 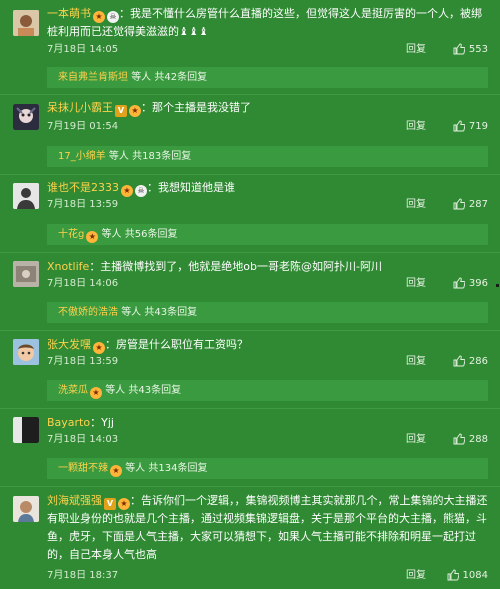 I want to click on reply-count: 共42条回复, so click(x=181, y=77).